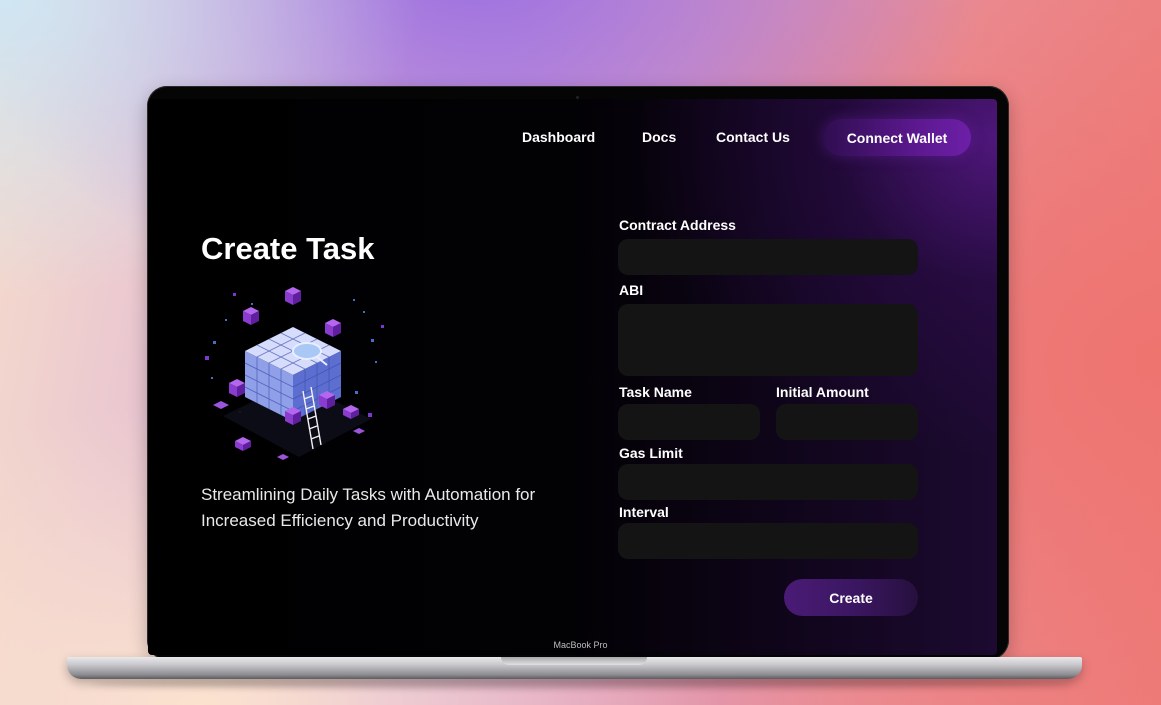  Describe the element at coordinates (822, 392) in the screenshot. I see `initial-amount-label: Initial Amount` at that location.